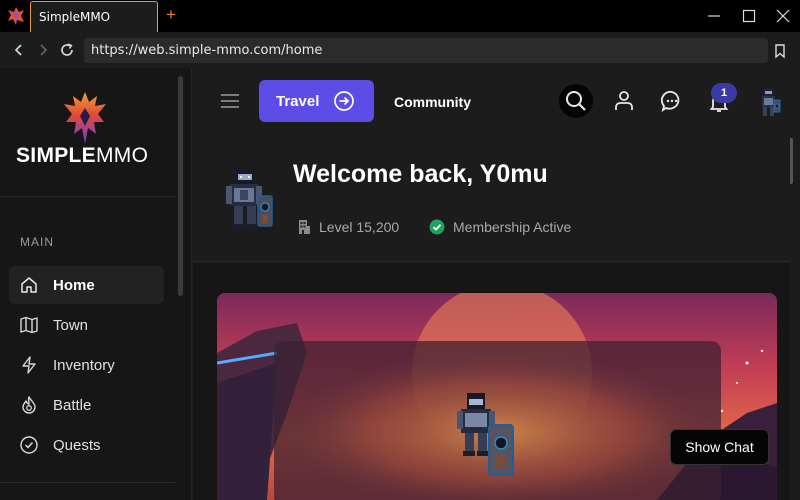  What do you see at coordinates (426, 50) in the screenshot?
I see `url-field: https://web.simple-mmo.com/home` at bounding box center [426, 50].